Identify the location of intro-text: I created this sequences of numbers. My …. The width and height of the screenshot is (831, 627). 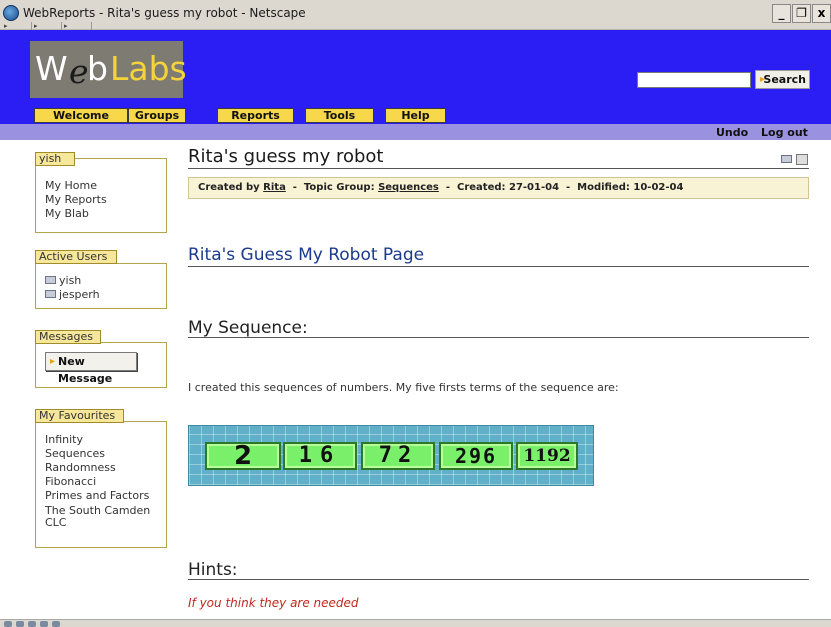
(403, 387).